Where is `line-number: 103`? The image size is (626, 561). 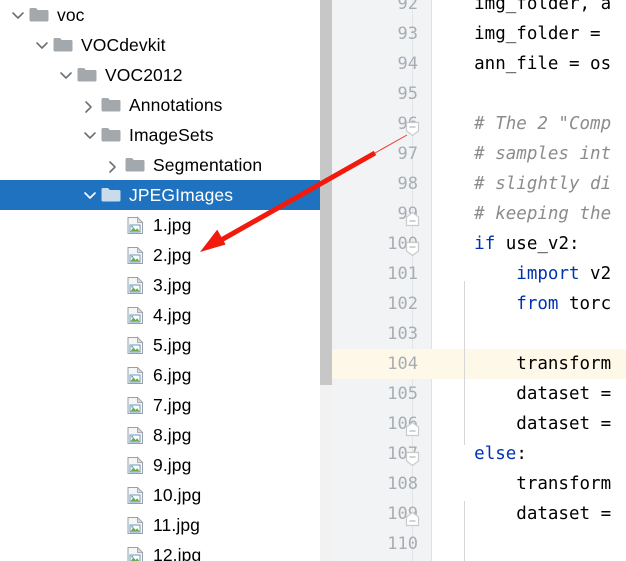 line-number: 103 is located at coordinates (402, 334).